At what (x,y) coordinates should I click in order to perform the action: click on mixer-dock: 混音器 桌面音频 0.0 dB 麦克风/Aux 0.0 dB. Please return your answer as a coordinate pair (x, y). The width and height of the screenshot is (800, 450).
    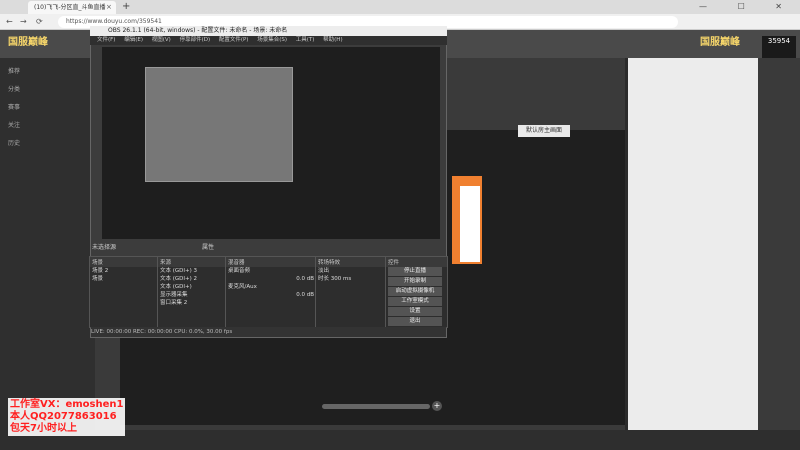
    Looking at the image, I should click on (271, 292).